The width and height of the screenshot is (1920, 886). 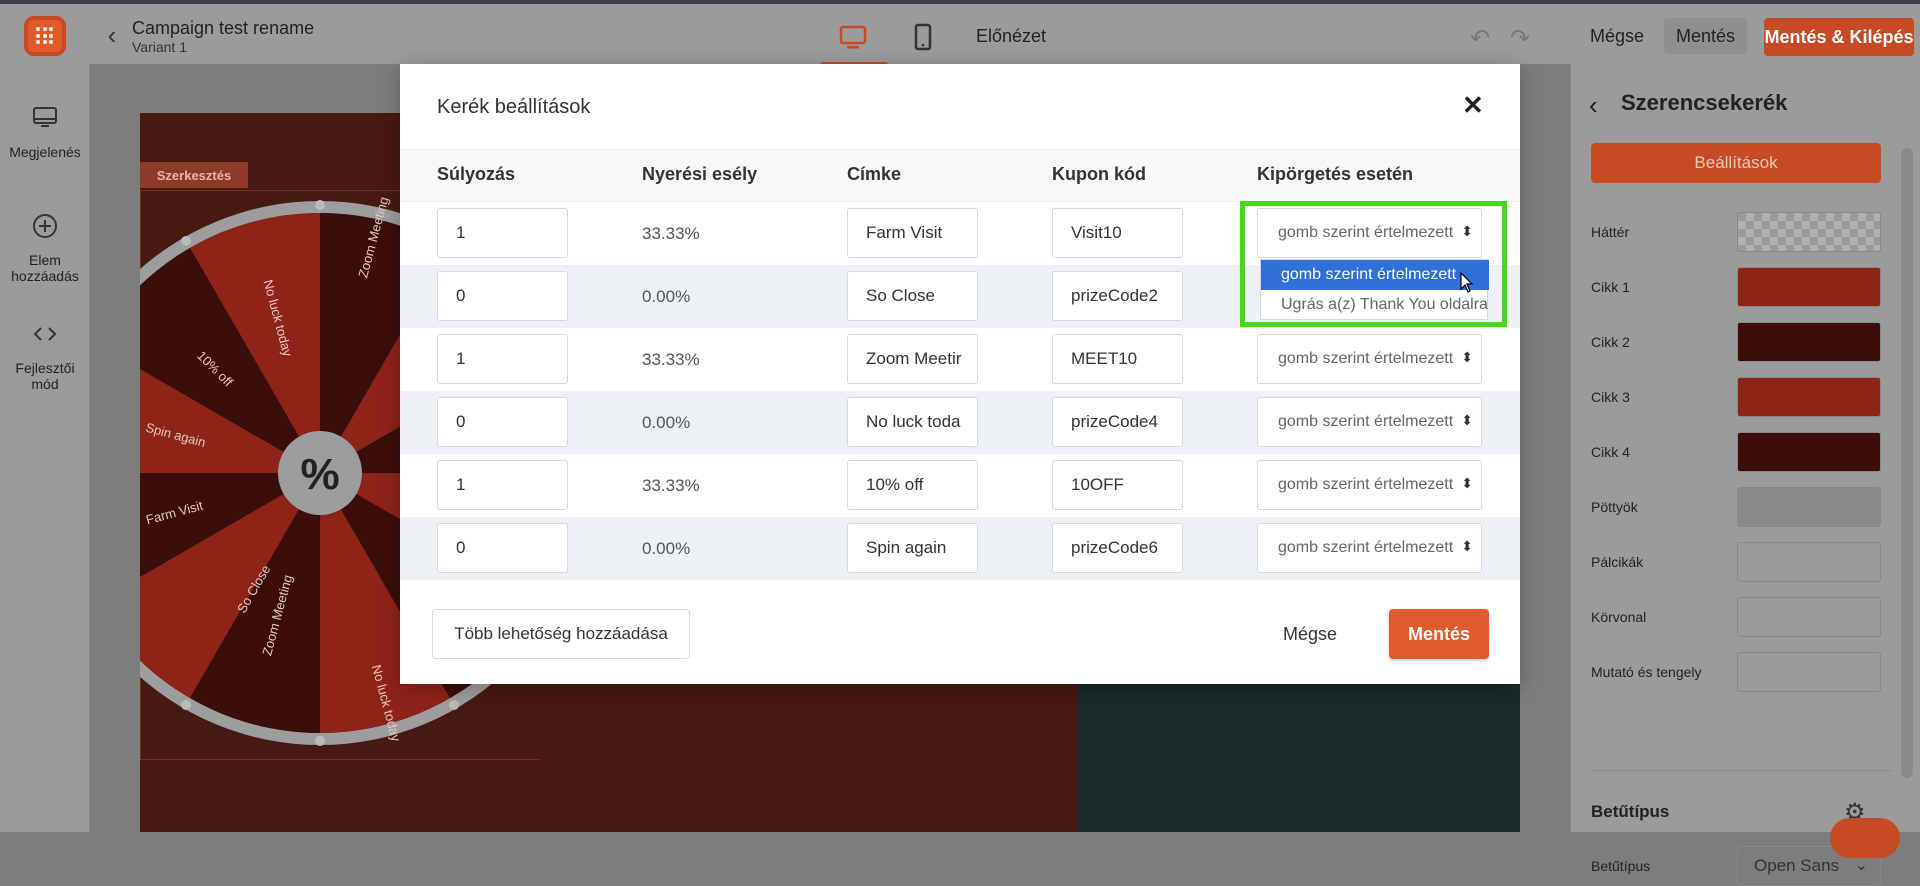 I want to click on panel-scrollbar, so click(x=1907, y=463).